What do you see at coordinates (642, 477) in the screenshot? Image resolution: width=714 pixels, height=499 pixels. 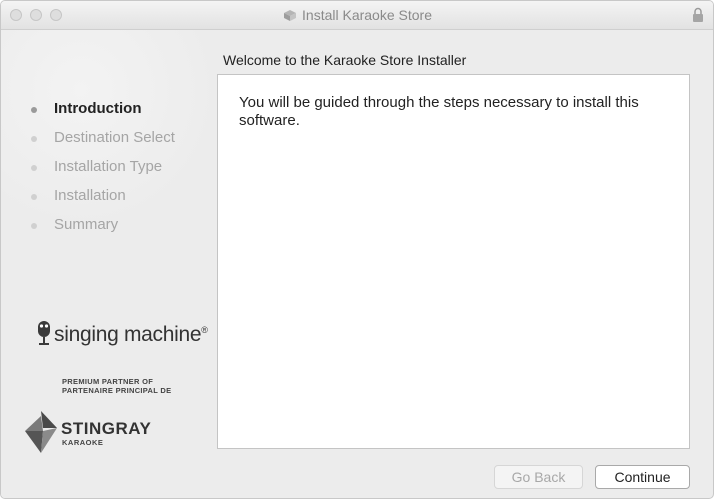 I see `continue-button: Continue` at bounding box center [642, 477].